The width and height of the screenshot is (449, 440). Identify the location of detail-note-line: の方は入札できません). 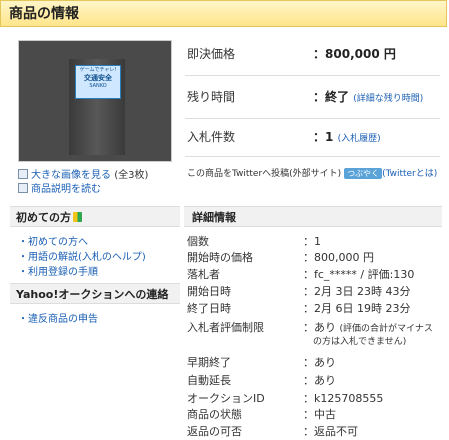
(359, 340).